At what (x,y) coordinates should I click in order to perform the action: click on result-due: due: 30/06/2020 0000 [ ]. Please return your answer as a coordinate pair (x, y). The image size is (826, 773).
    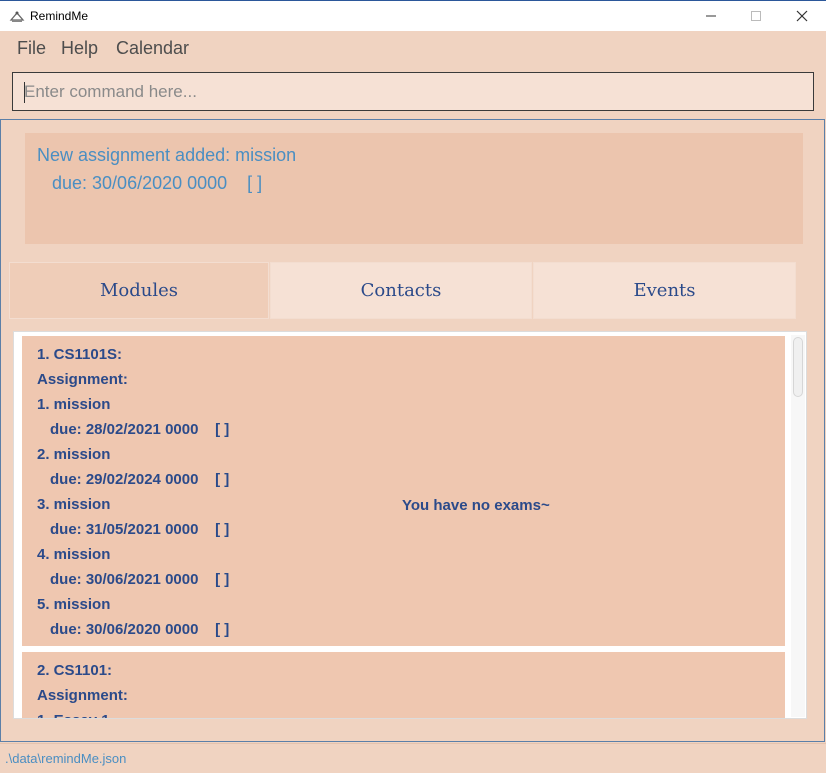
    Looking at the image, I should click on (157, 183).